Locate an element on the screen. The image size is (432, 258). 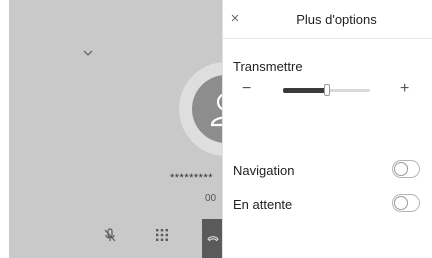
panel-title: Plus d'options is located at coordinates (336, 19).